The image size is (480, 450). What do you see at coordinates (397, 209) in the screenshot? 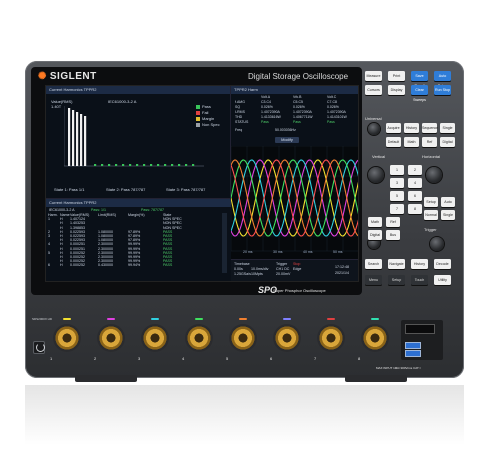
I see `channel-button: 7` at bounding box center [397, 209].